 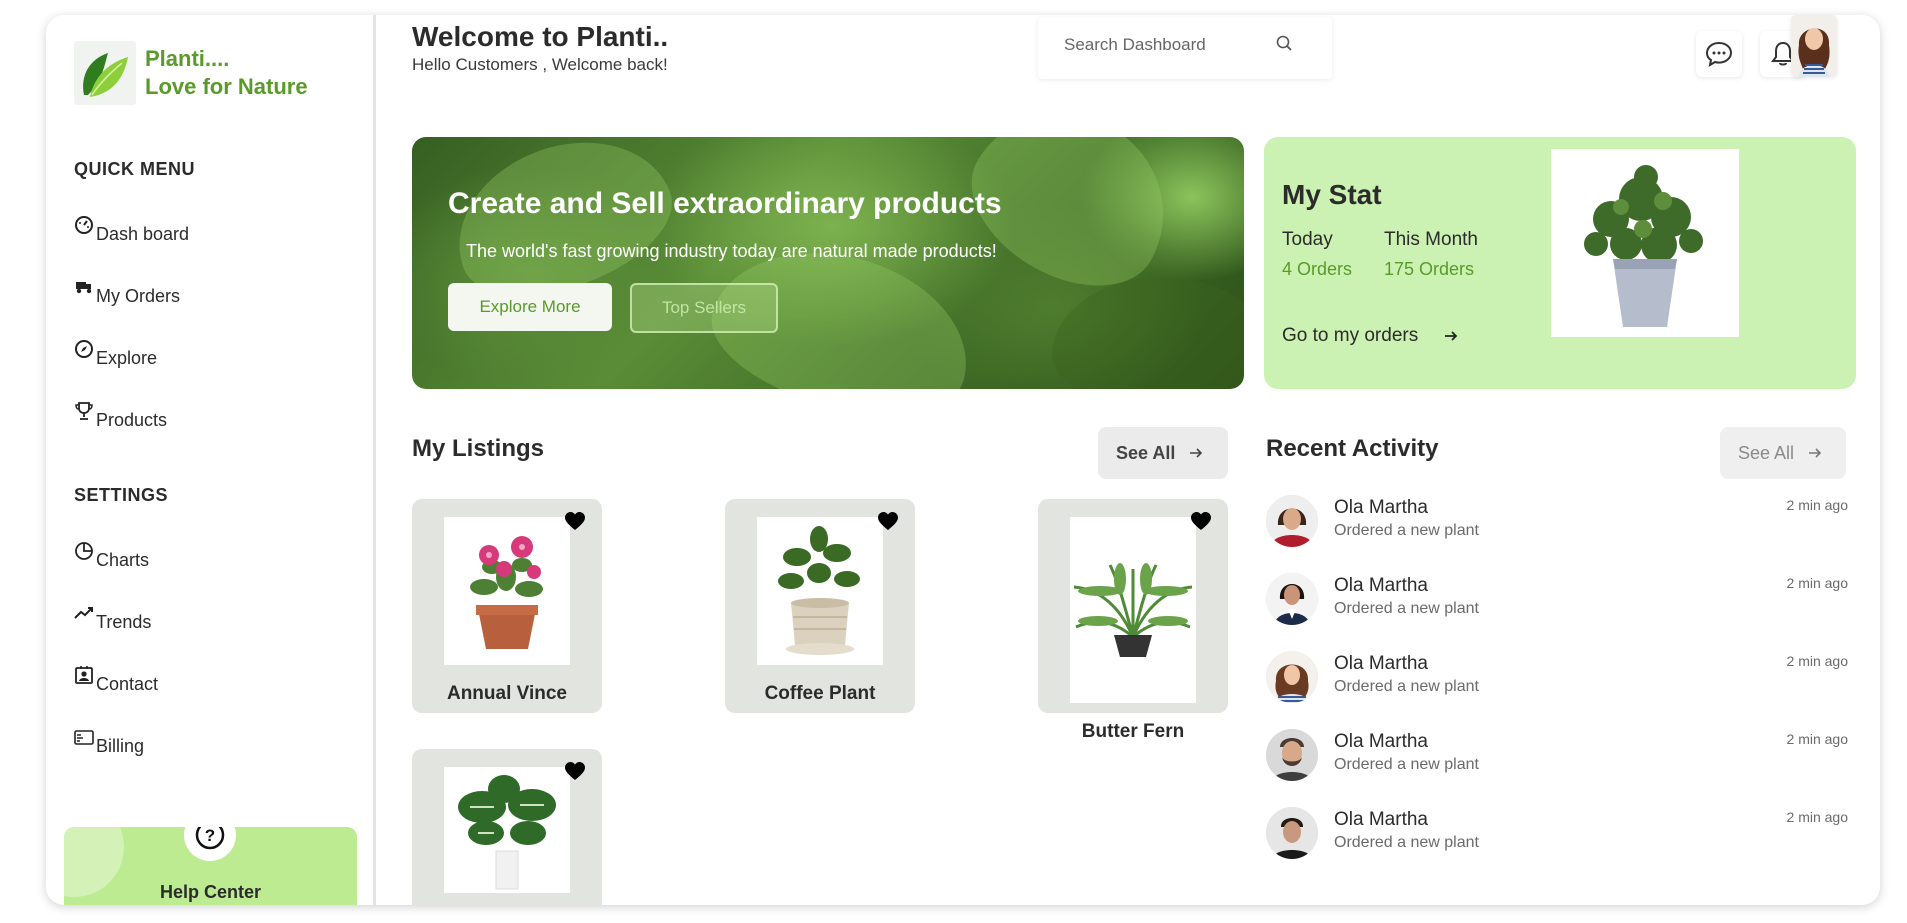 I want to click on month-value: 175 Orders, so click(x=1429, y=269).